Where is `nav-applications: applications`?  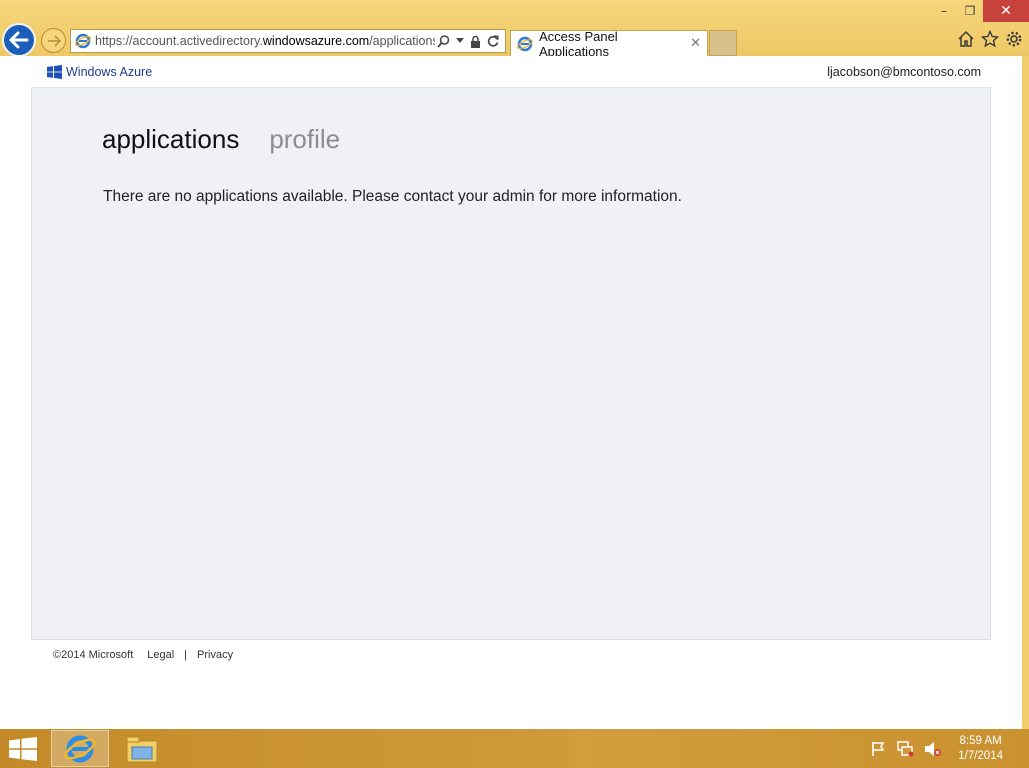
nav-applications: applications is located at coordinates (170, 139).